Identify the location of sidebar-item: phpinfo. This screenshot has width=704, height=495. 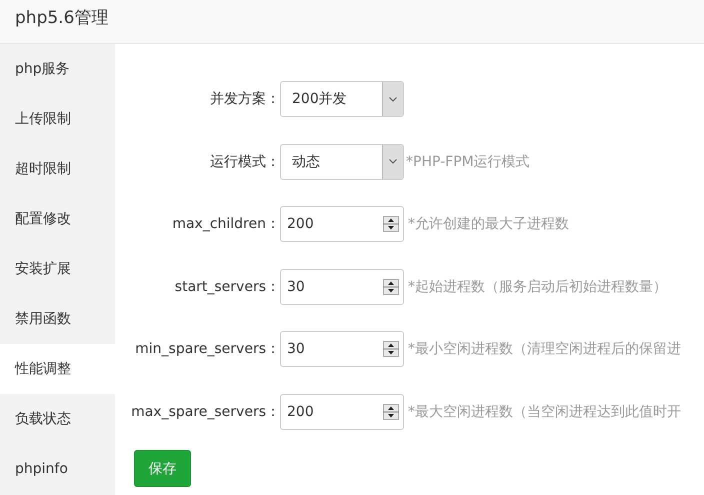
(57, 469).